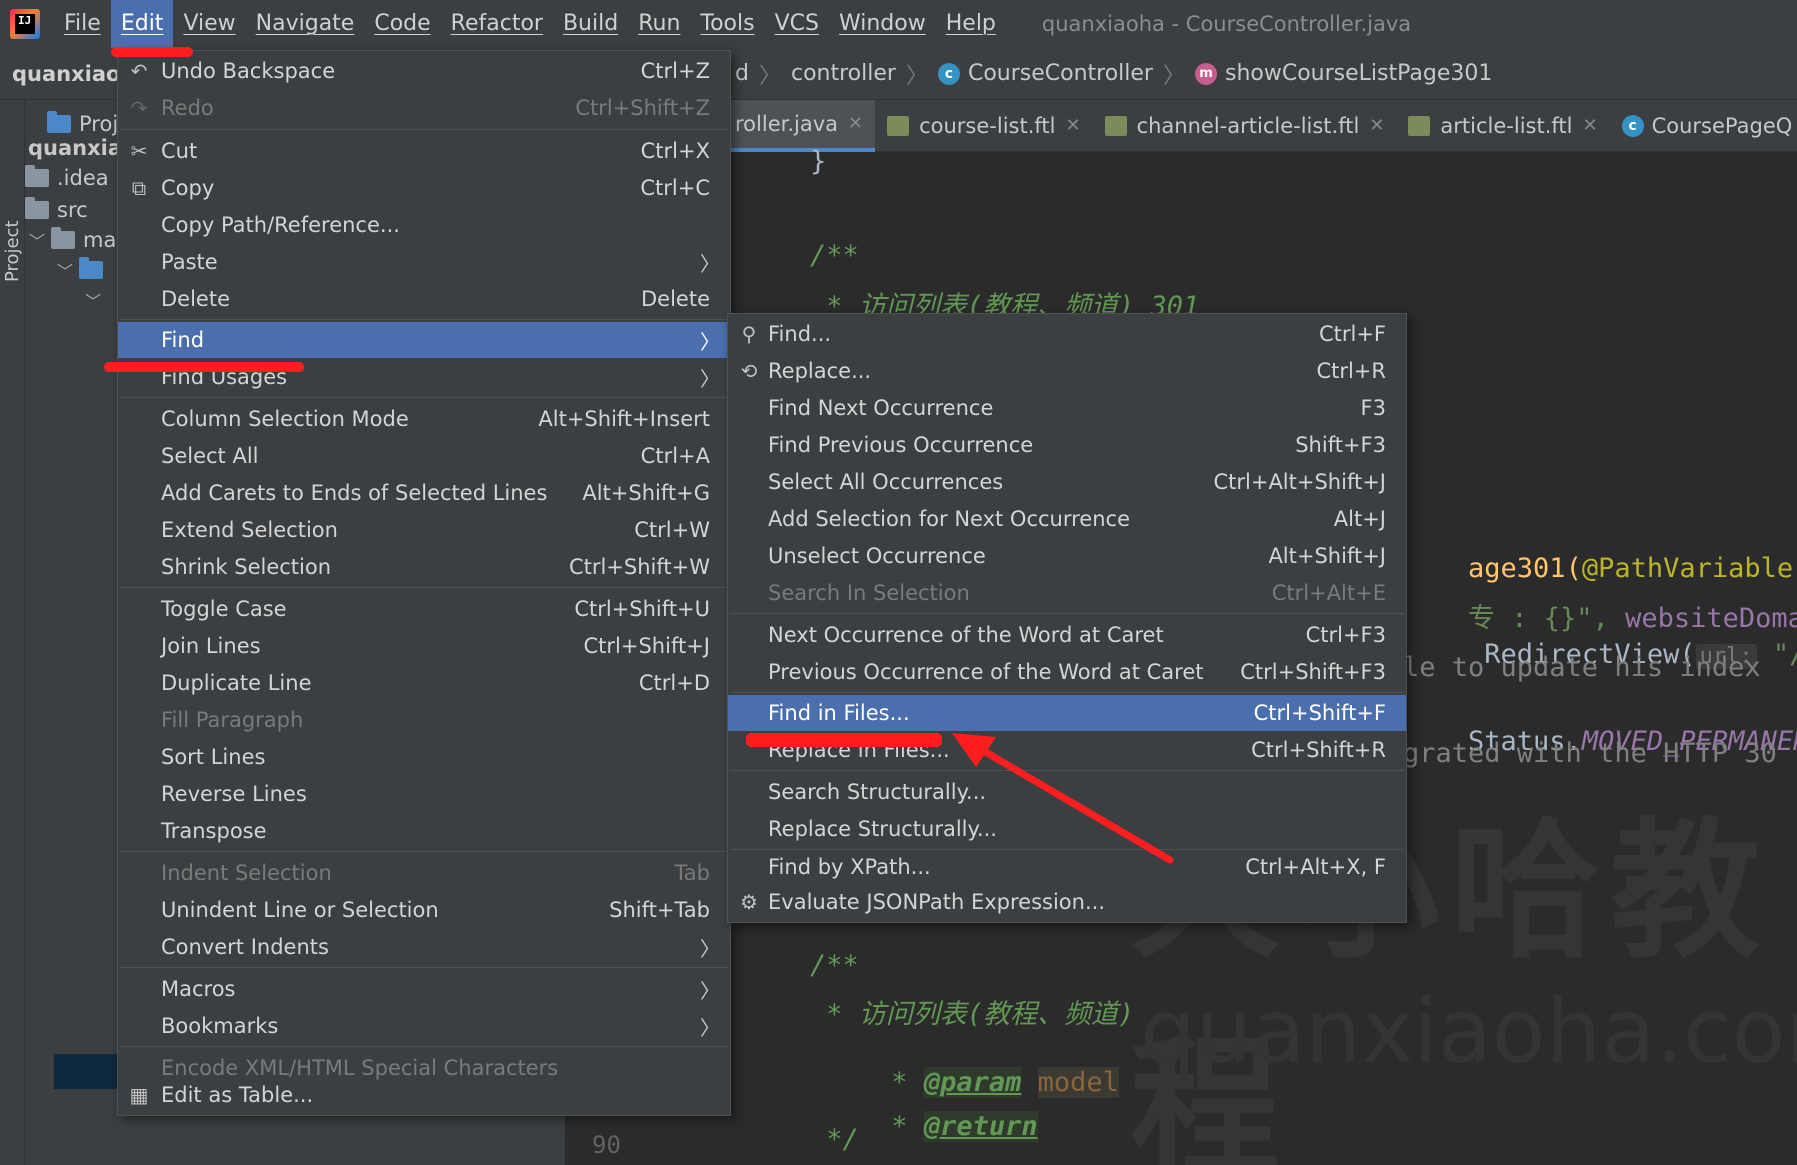 This screenshot has height=1165, width=1797. I want to click on submenu-item-select-all-occurrences: Select All Occurrences Ctrl+Alt+Shift+J, so click(1067, 482).